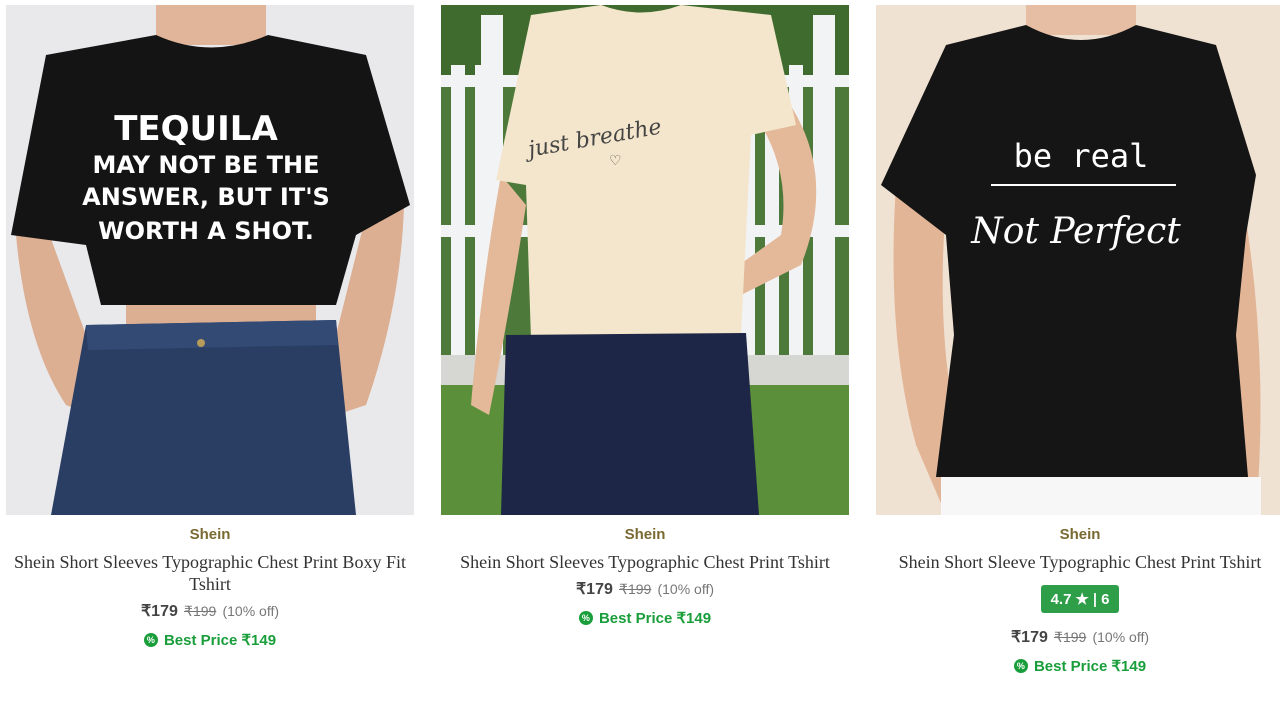 The height and width of the screenshot is (712, 1280). Describe the element at coordinates (1105, 599) in the screenshot. I see `rating-count: 6` at that location.